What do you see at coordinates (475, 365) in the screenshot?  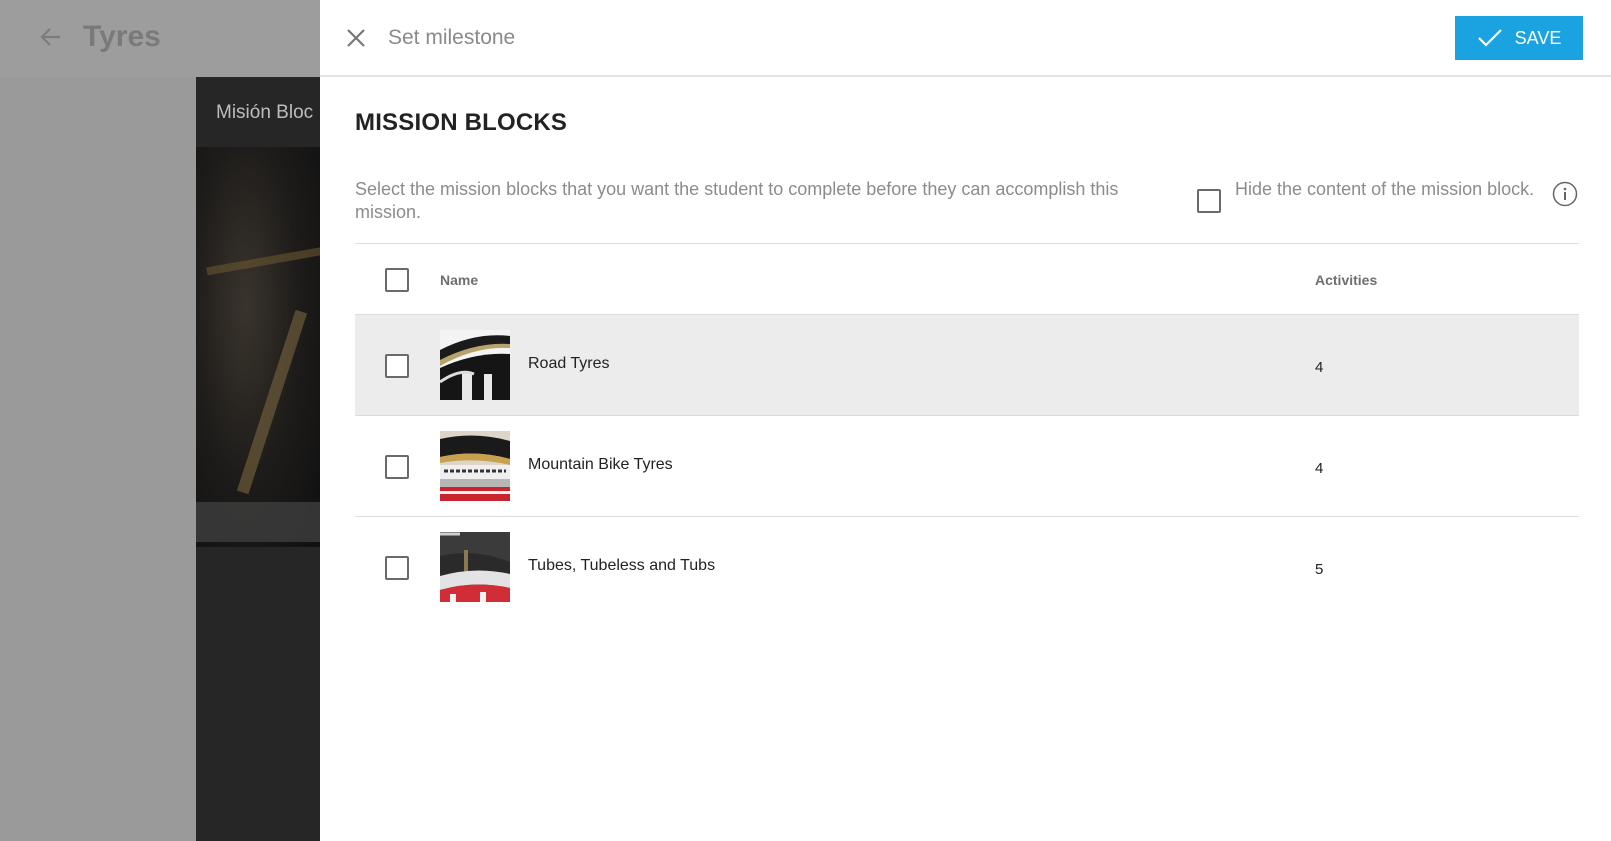 I see `road-tyres-thumbnail` at bounding box center [475, 365].